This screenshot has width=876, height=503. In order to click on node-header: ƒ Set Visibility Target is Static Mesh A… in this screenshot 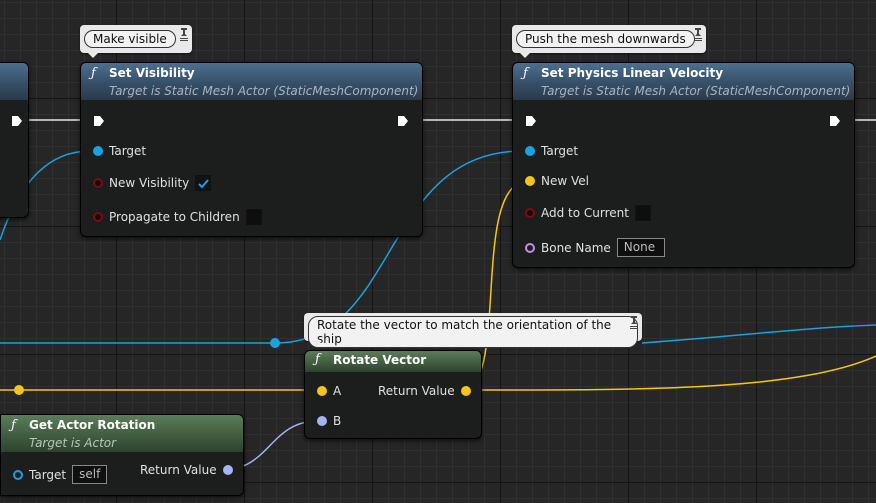, I will do `click(251, 81)`.